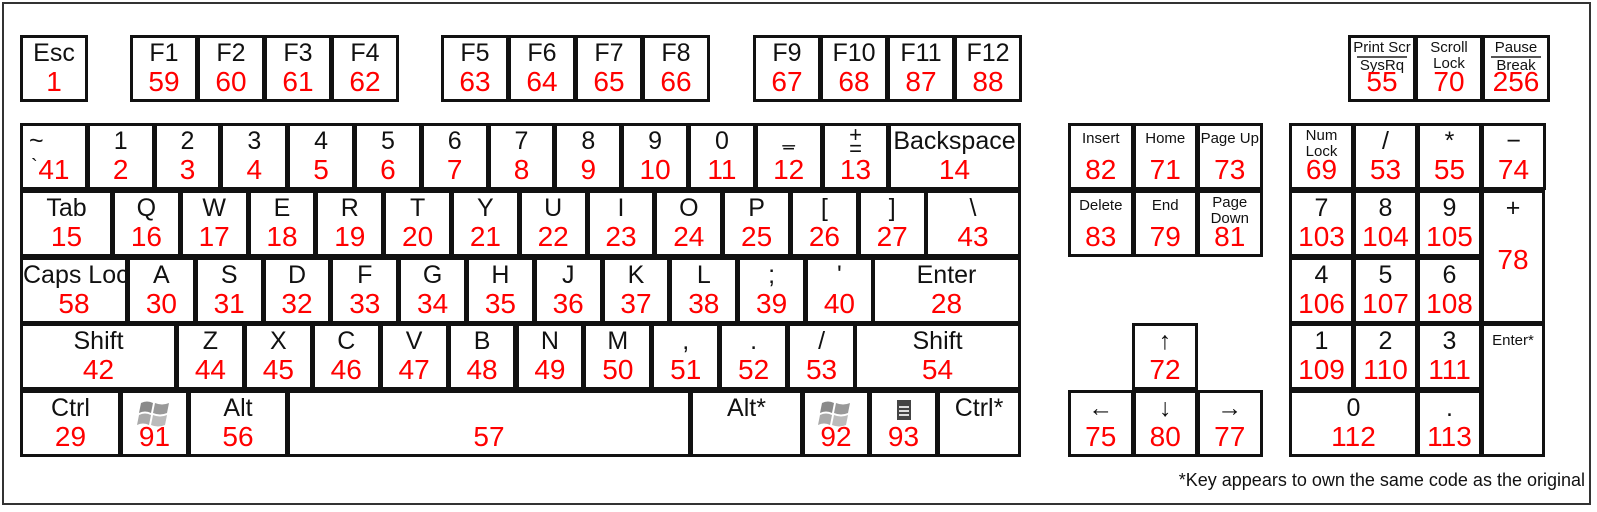  What do you see at coordinates (588, 156) in the screenshot?
I see `key-8: 89` at bounding box center [588, 156].